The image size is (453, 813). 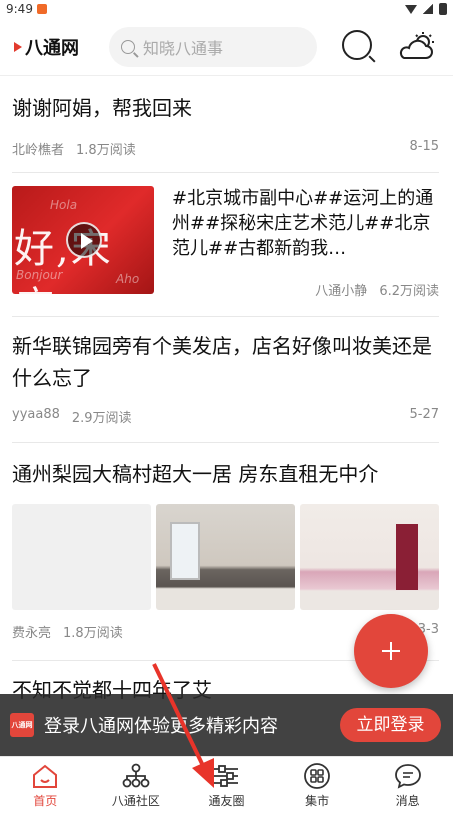 I want to click on video-thumbnail: Hola 好,宋庄 Bonjour Aho, so click(x=83, y=240).